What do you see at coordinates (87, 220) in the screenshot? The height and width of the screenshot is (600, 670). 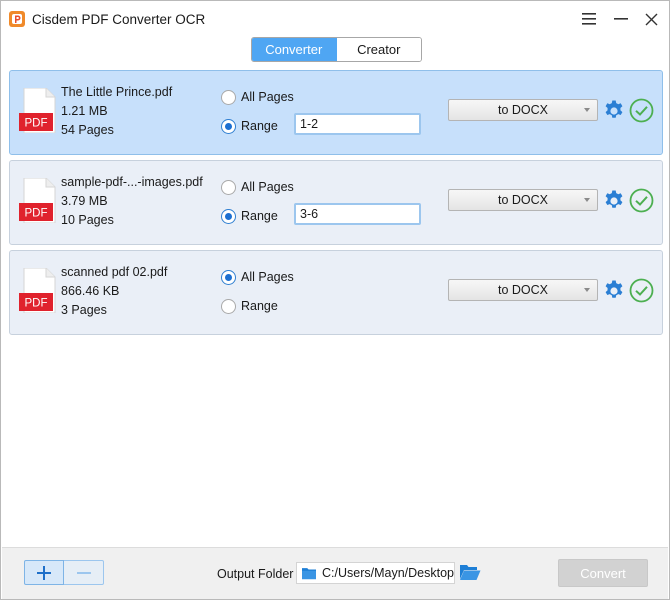 I see `file-page-count: 10 Pages` at bounding box center [87, 220].